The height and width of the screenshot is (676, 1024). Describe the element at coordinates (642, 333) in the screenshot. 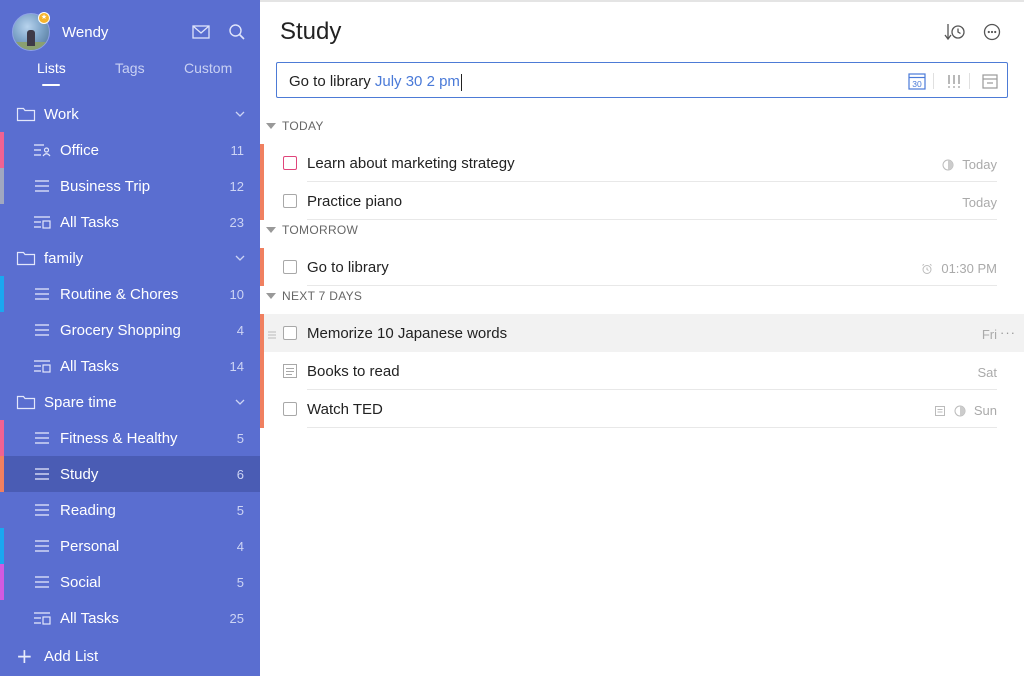

I see `task-row: Memorize 10 Japanese words Fri ···` at that location.